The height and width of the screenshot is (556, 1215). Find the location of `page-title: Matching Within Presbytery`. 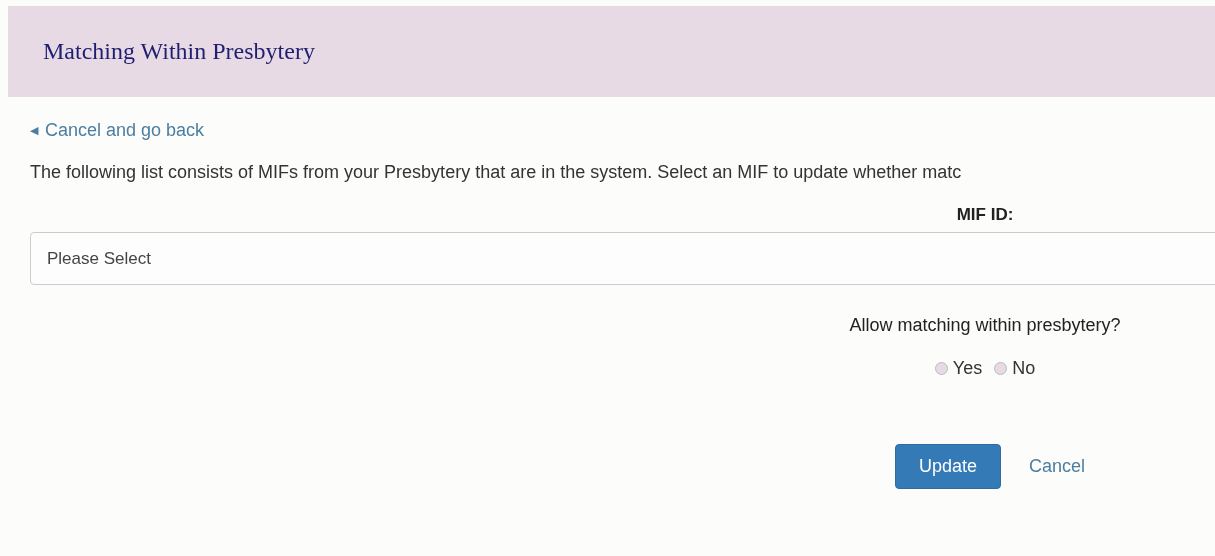

page-title: Matching Within Presbytery is located at coordinates (179, 51).